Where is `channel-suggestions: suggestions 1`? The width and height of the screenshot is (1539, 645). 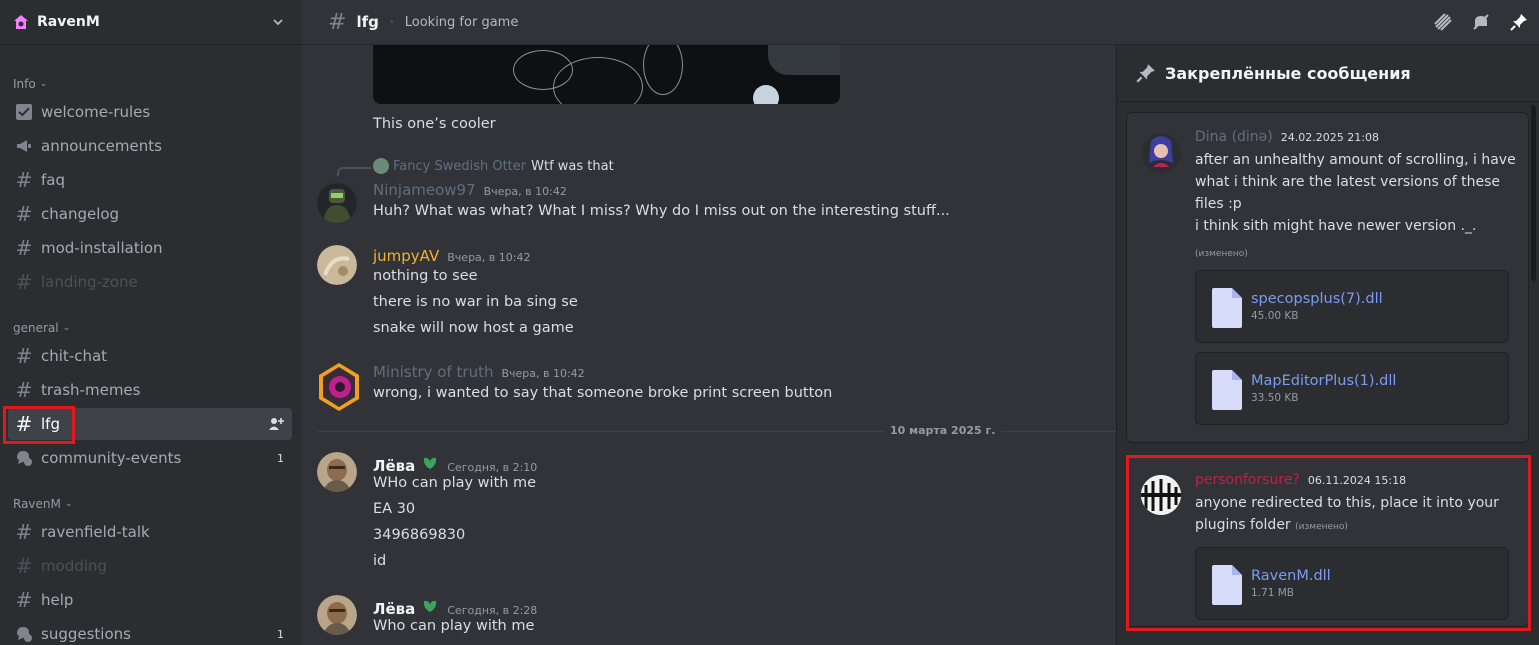
channel-suggestions: suggestions 1 is located at coordinates (150, 631).